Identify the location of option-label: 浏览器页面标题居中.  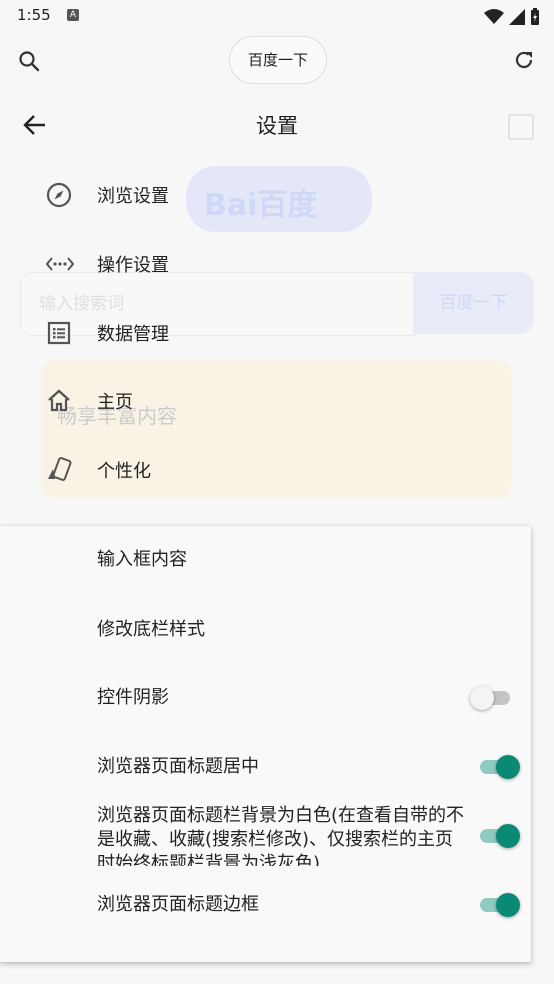
(178, 766).